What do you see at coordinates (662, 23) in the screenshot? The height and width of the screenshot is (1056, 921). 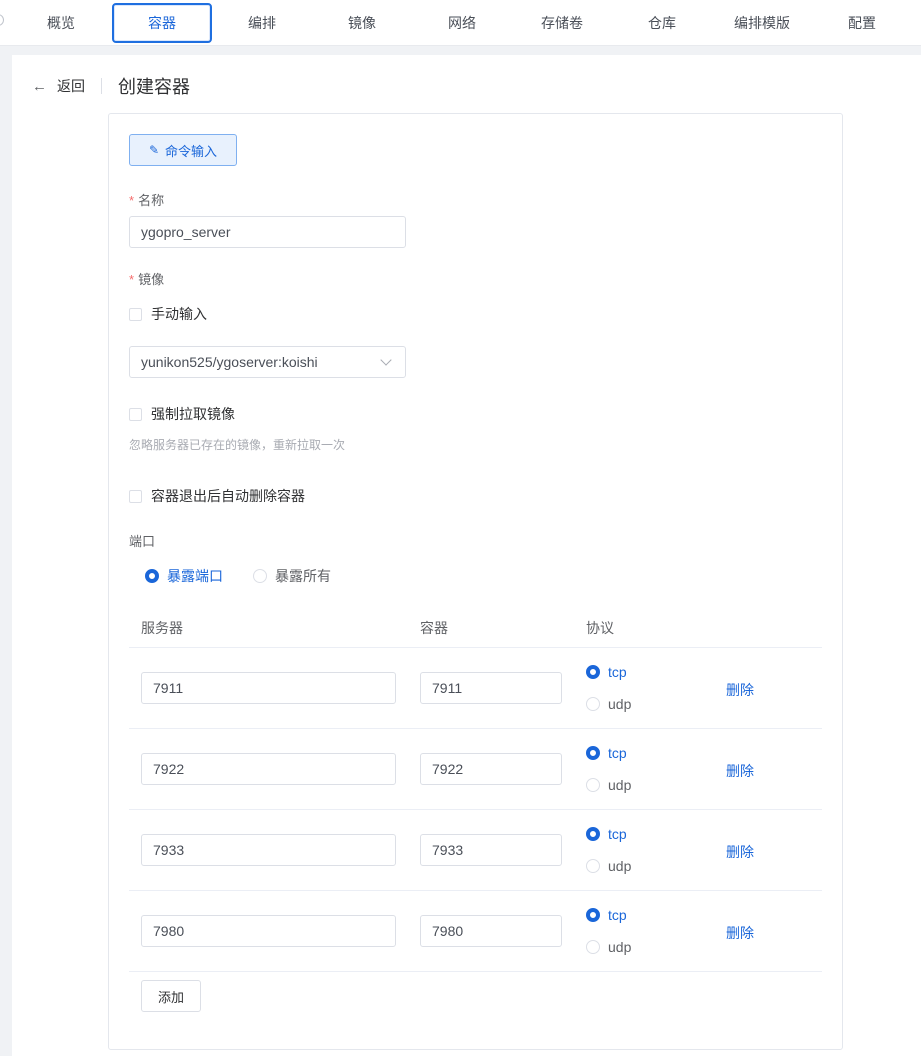 I see `tab-repositories: 仓库` at bounding box center [662, 23].